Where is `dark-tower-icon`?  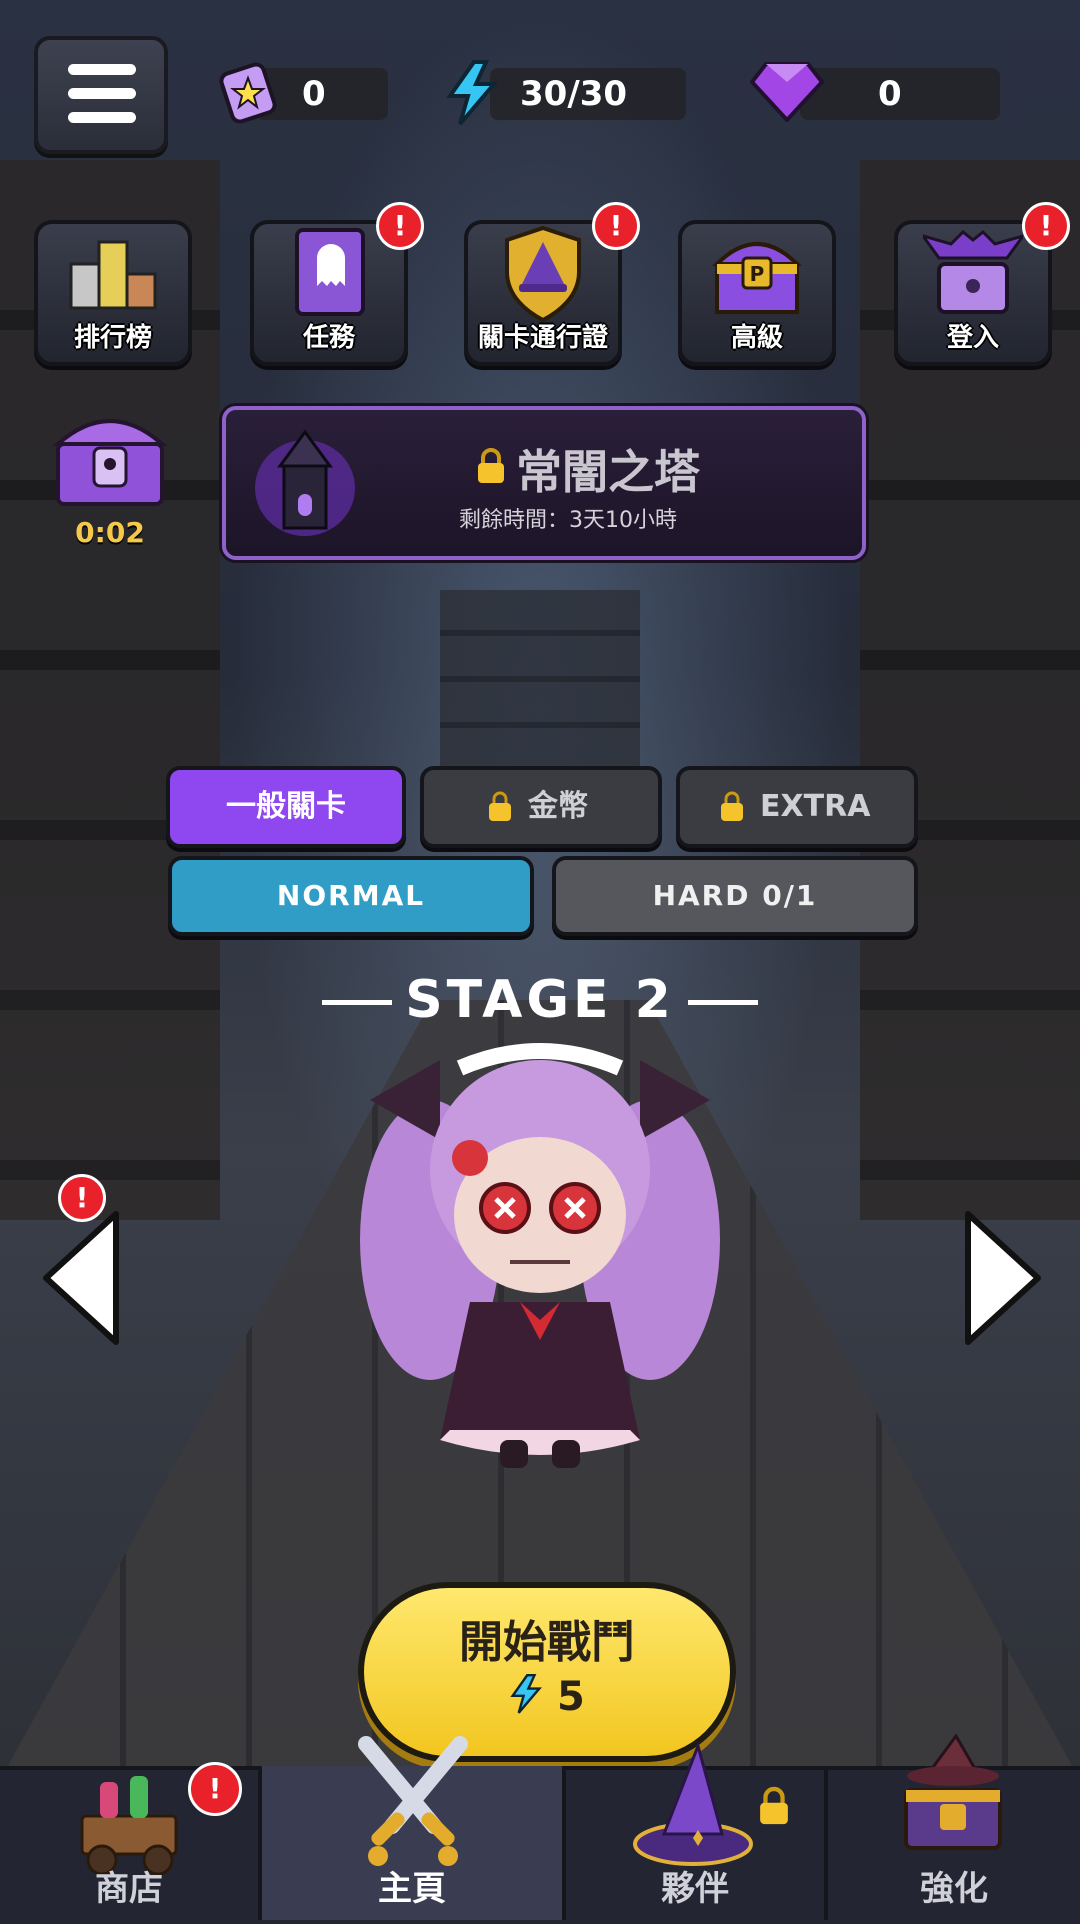 dark-tower-icon is located at coordinates (305, 482).